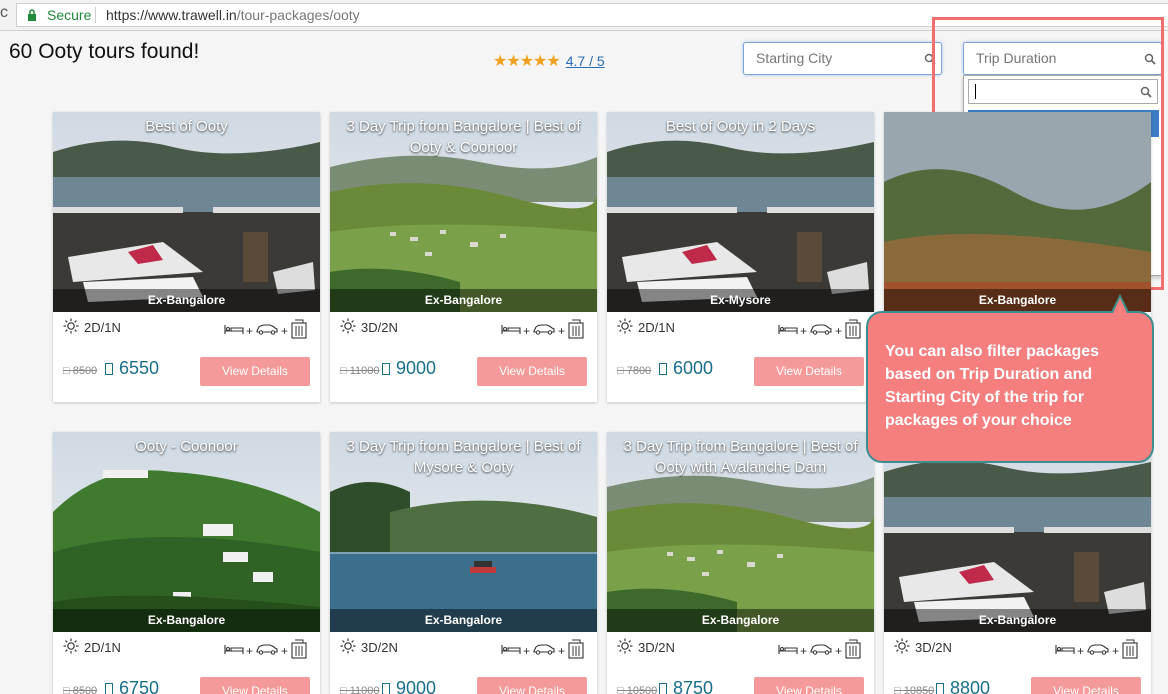 Image resolution: width=1168 pixels, height=694 pixels. Describe the element at coordinates (1120, 305) in the screenshot. I see `callout-pointer-fill` at that location.